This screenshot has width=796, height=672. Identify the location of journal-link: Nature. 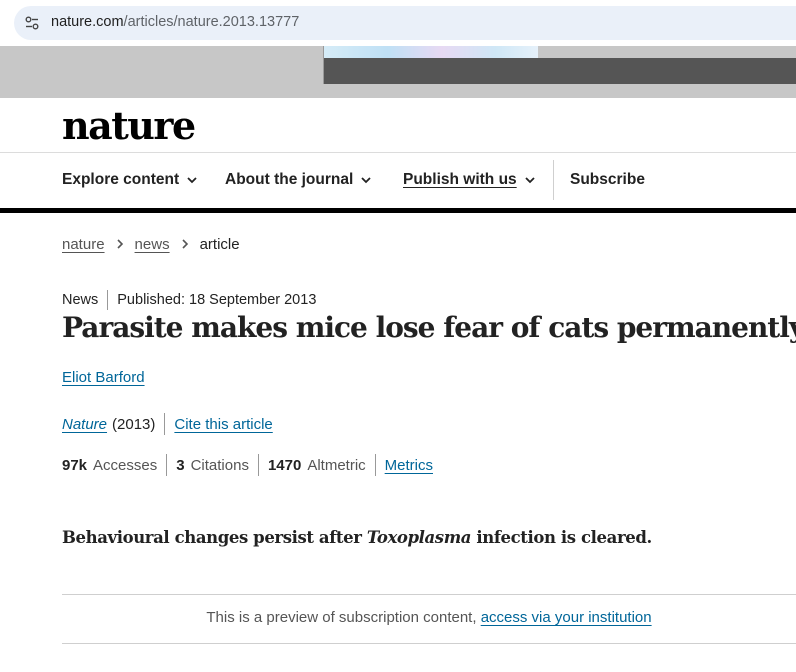
(84, 424).